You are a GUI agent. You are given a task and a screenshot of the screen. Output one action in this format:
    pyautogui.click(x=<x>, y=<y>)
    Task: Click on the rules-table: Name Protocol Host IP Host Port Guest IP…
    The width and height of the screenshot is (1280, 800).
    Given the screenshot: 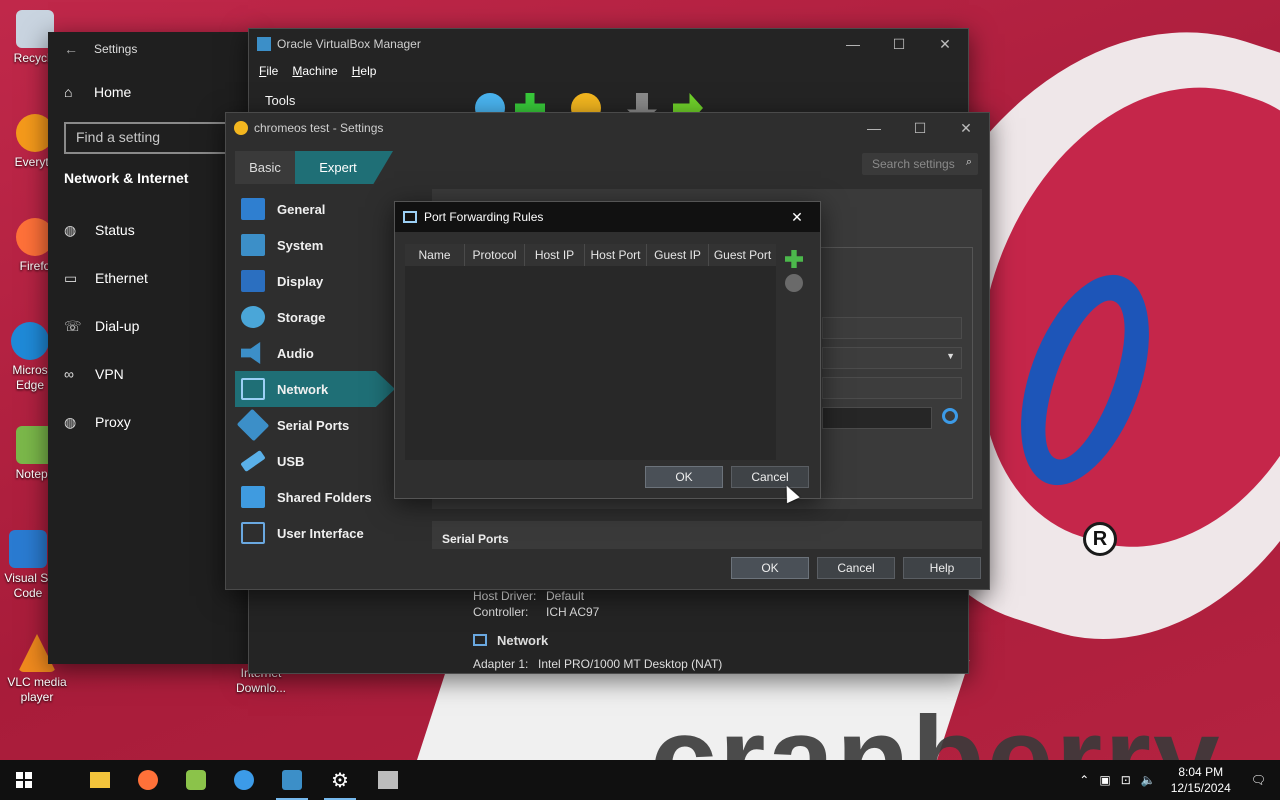 What is the action you would take?
    pyautogui.click(x=590, y=352)
    